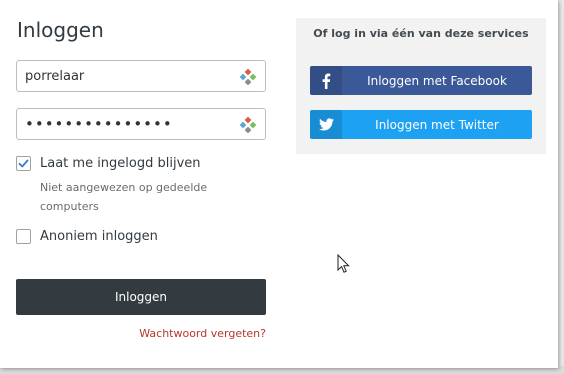  What do you see at coordinates (343, 263) in the screenshot?
I see `mouse-cursor-icon` at bounding box center [343, 263].